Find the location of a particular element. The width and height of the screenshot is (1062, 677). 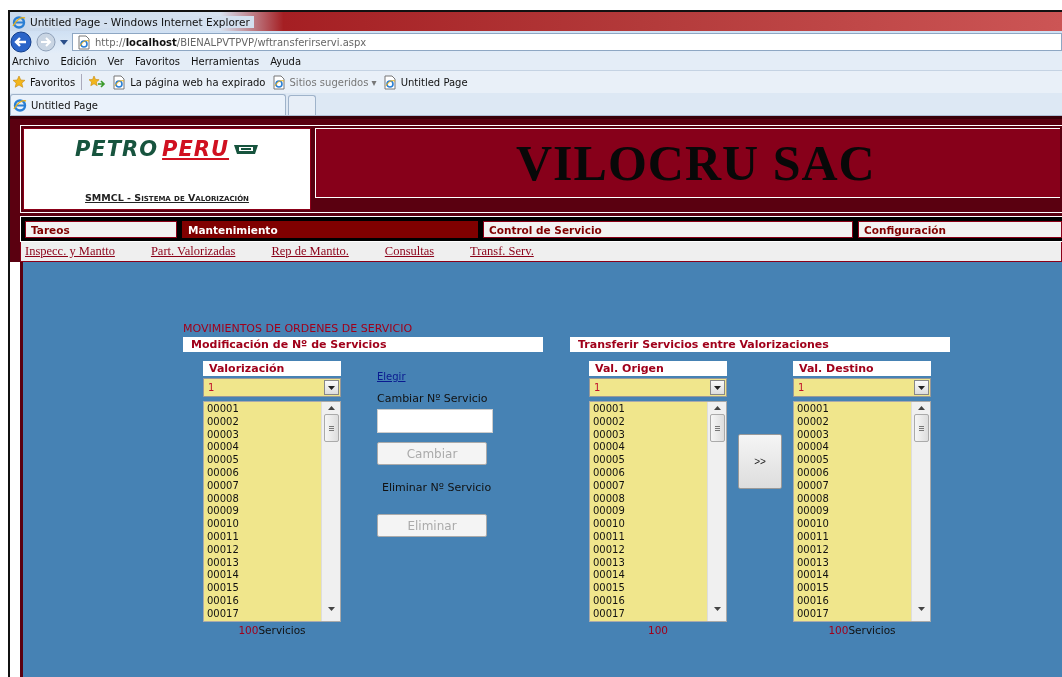

back-button-icon is located at coordinates (21, 42).